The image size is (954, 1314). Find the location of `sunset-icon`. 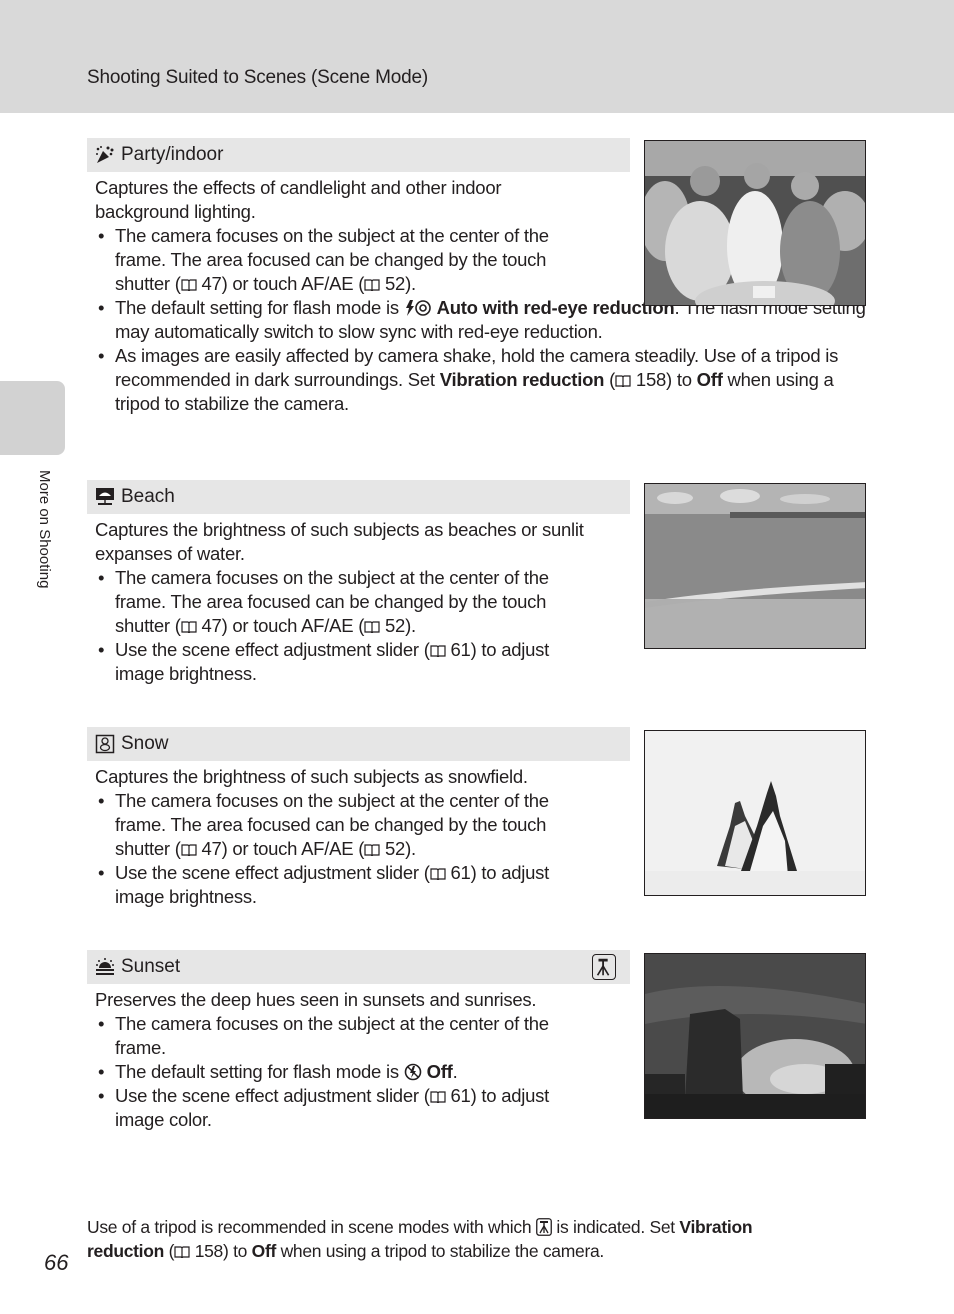

sunset-icon is located at coordinates (105, 966).